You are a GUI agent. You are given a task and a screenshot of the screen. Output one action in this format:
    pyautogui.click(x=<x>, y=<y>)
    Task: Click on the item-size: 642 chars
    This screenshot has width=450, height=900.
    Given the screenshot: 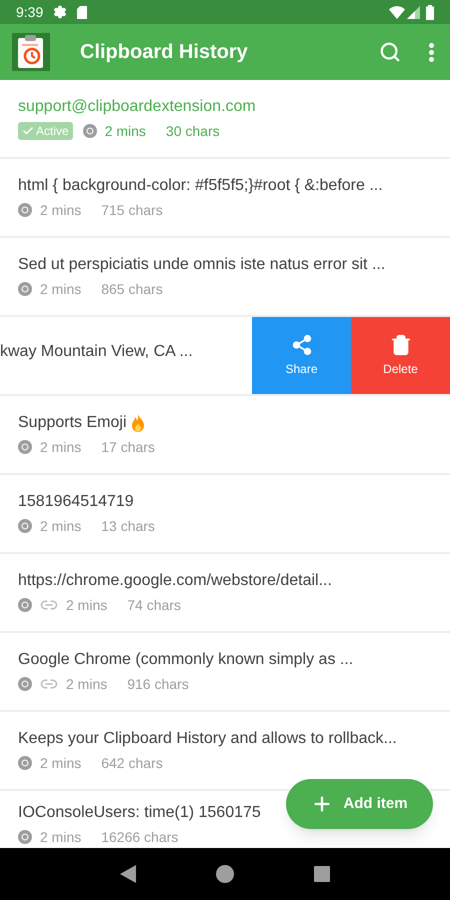 What is the action you would take?
    pyautogui.click(x=132, y=763)
    